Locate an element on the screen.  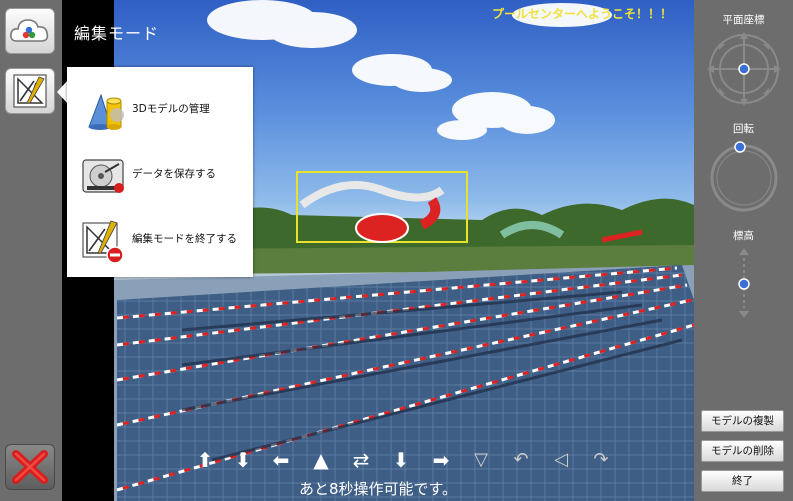
plane-coords-joystick is located at coordinates (744, 69).